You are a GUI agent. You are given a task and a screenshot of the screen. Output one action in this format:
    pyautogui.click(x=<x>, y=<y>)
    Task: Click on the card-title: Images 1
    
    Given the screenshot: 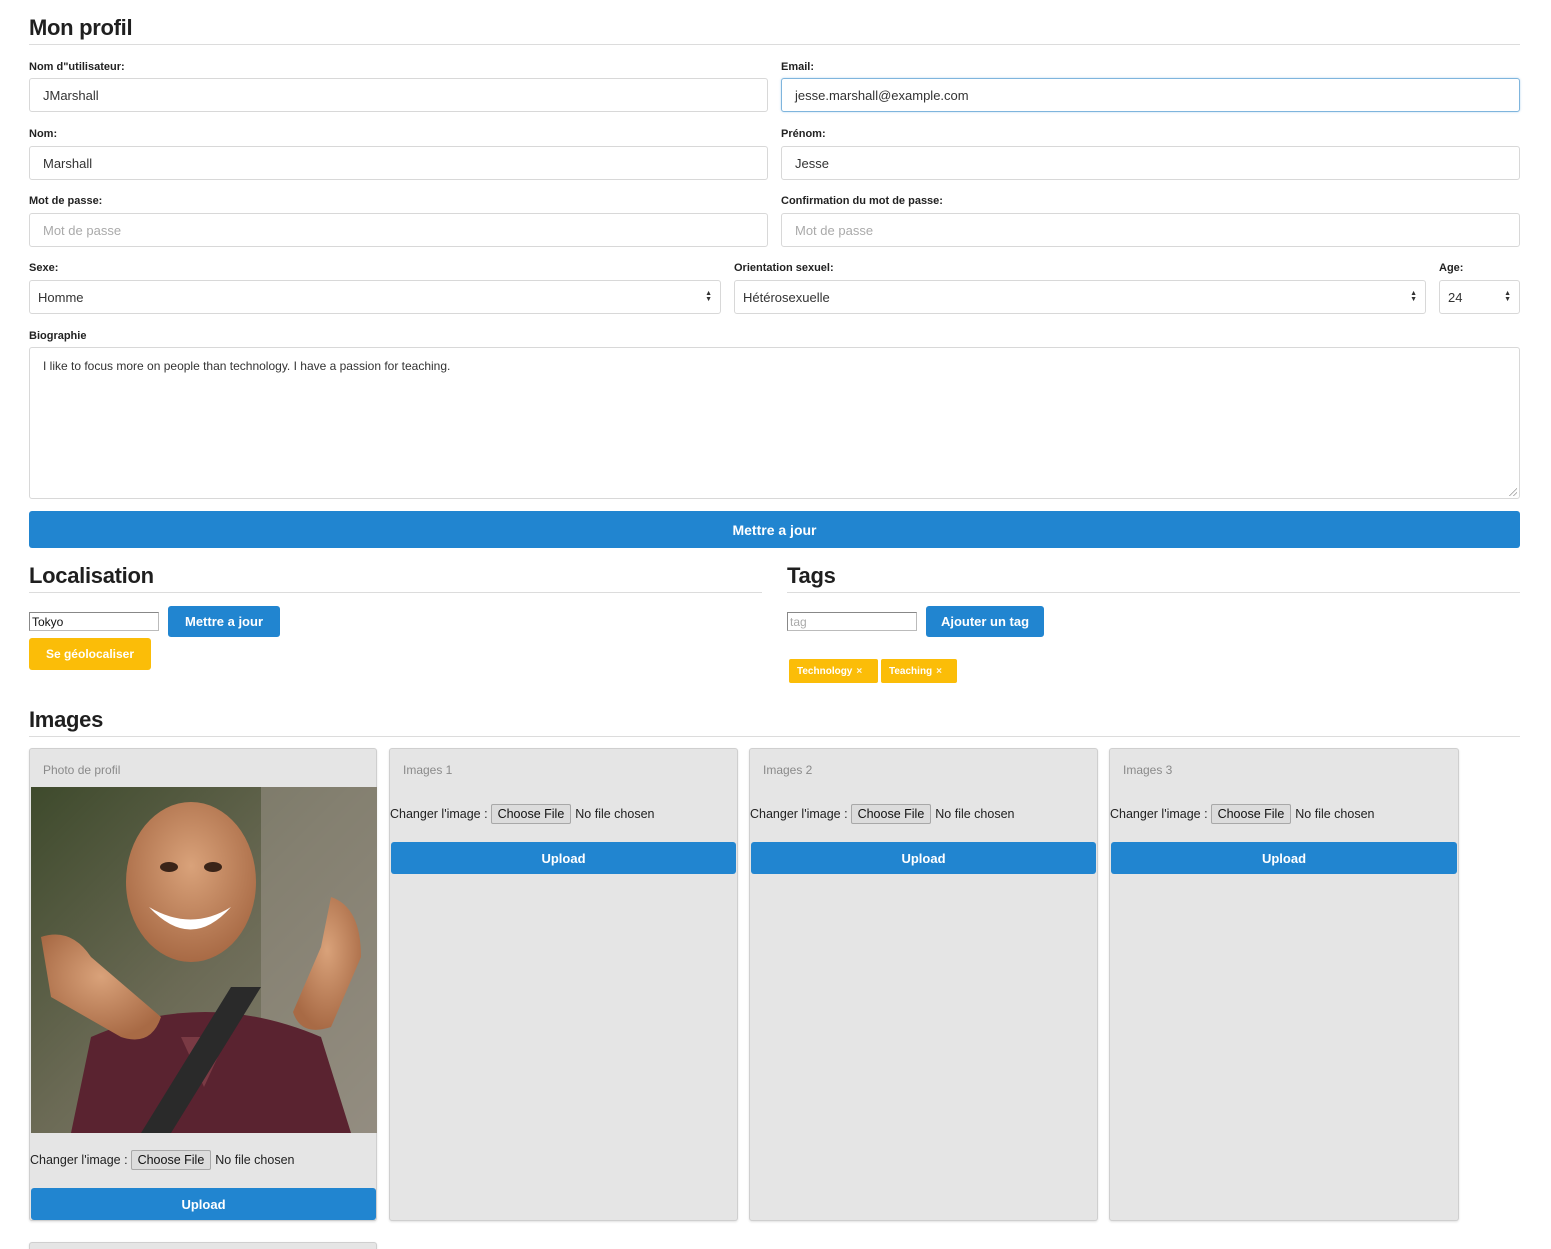 What is the action you would take?
    pyautogui.click(x=428, y=770)
    